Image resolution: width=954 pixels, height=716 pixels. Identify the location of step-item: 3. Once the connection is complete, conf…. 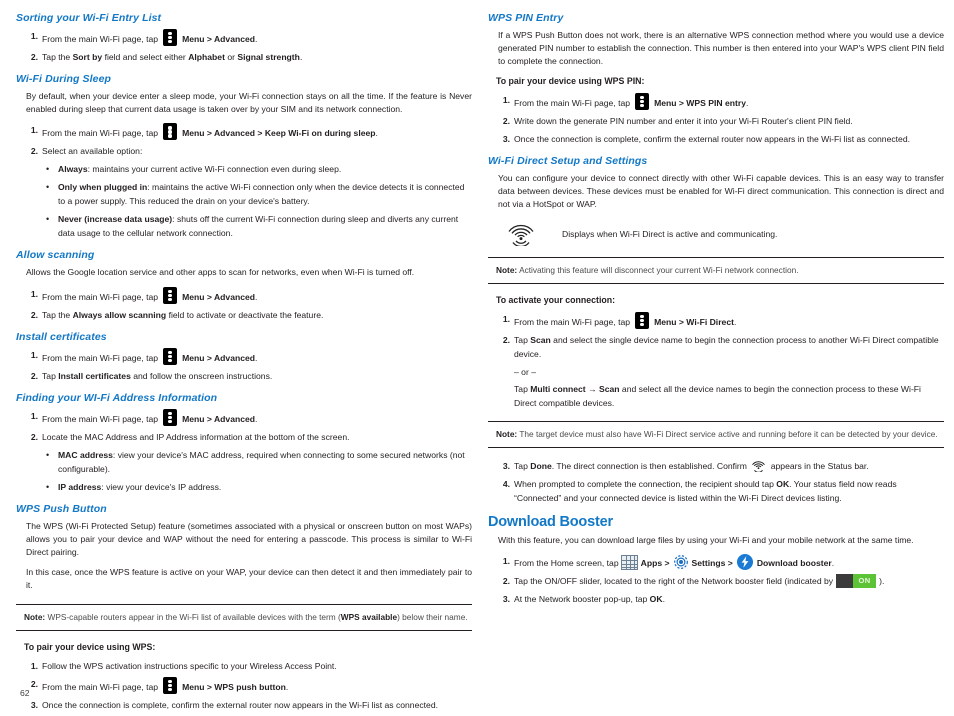
(244, 705).